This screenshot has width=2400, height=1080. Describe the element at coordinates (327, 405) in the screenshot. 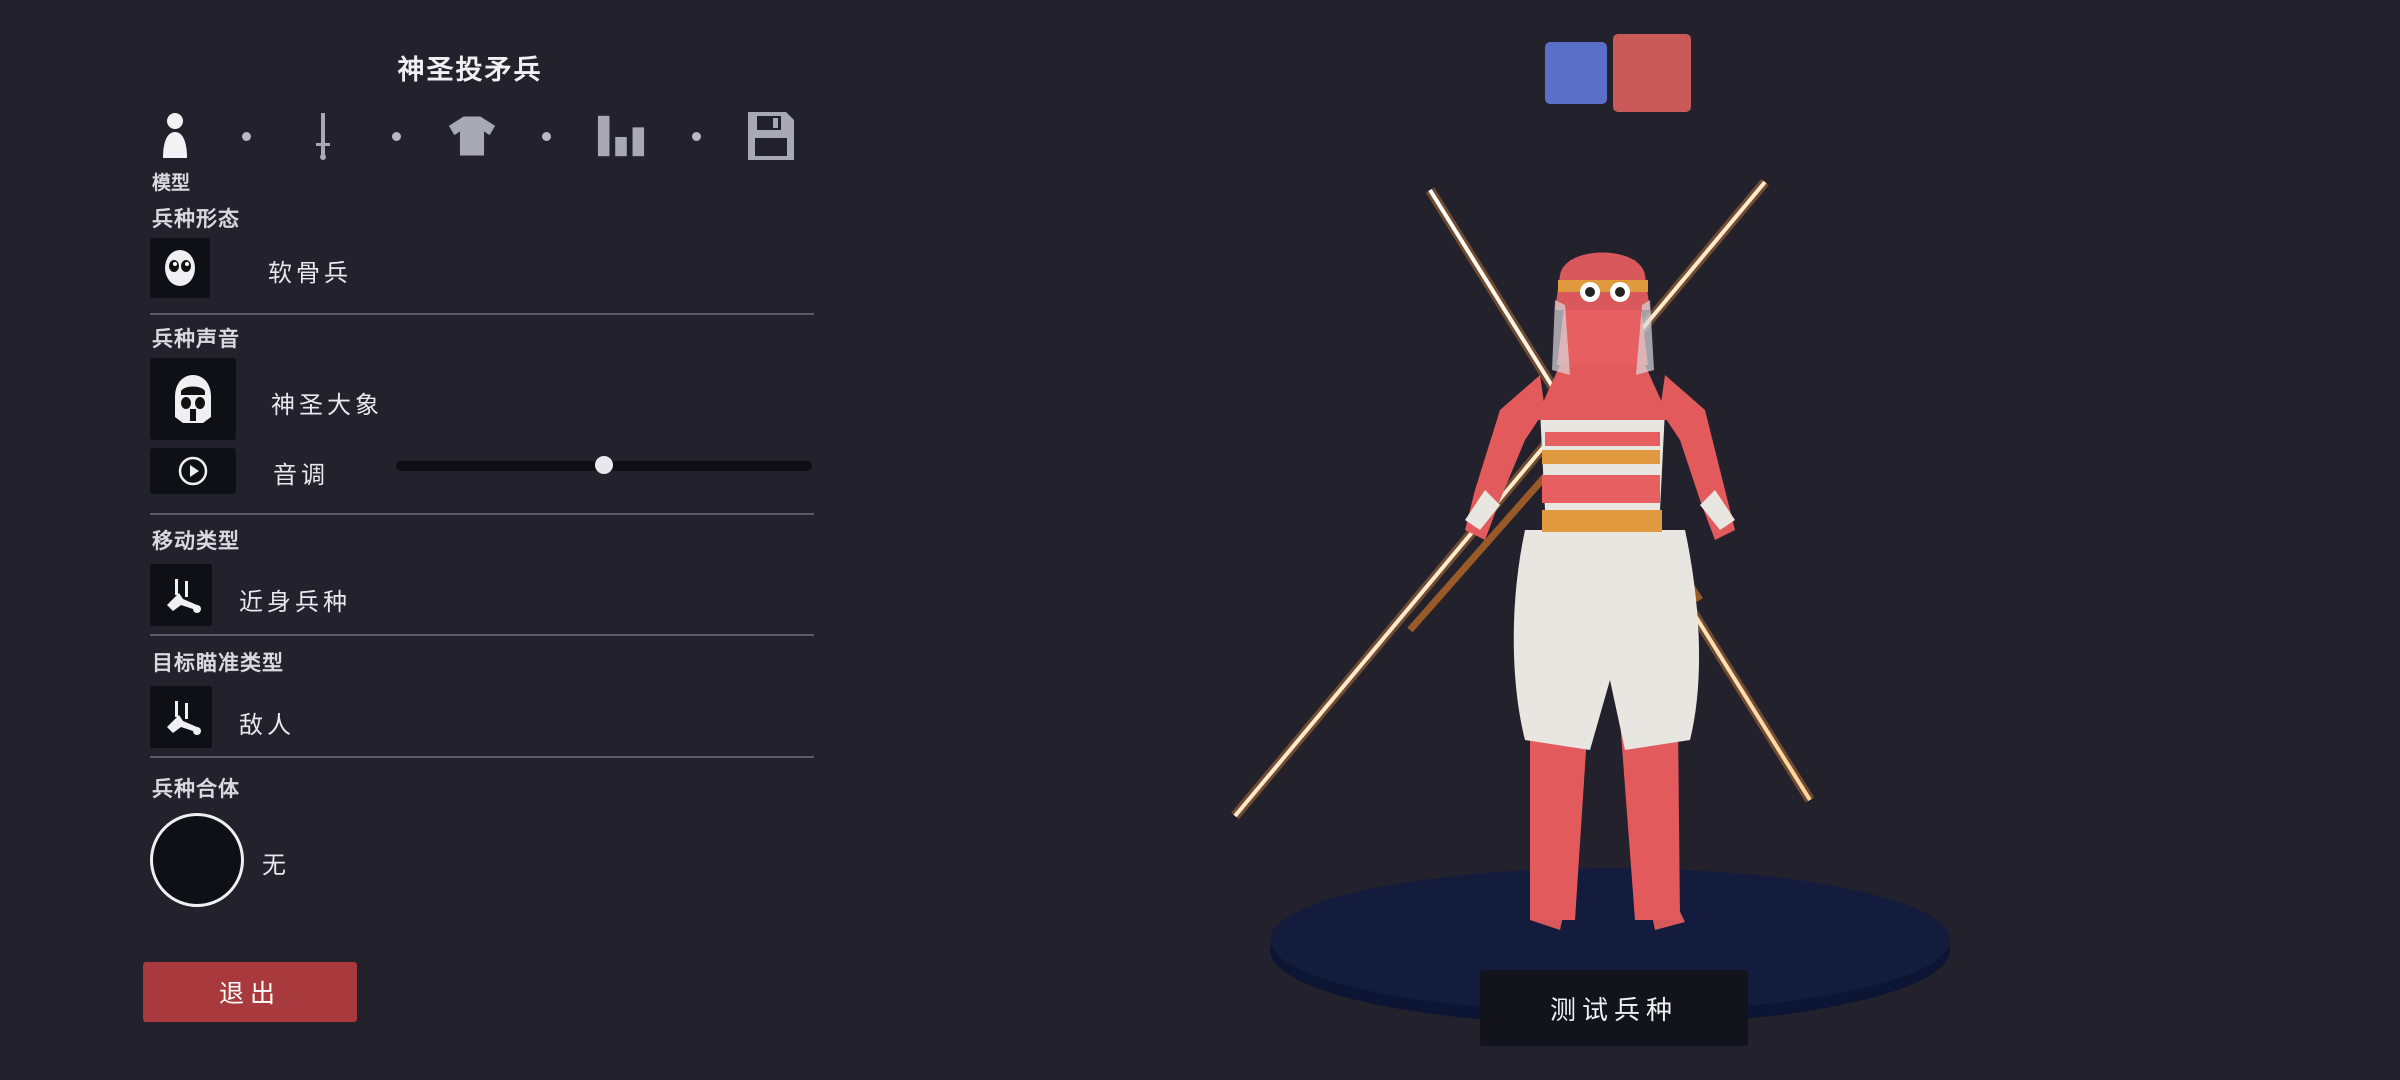

I see `voice-value: 神圣大象` at that location.